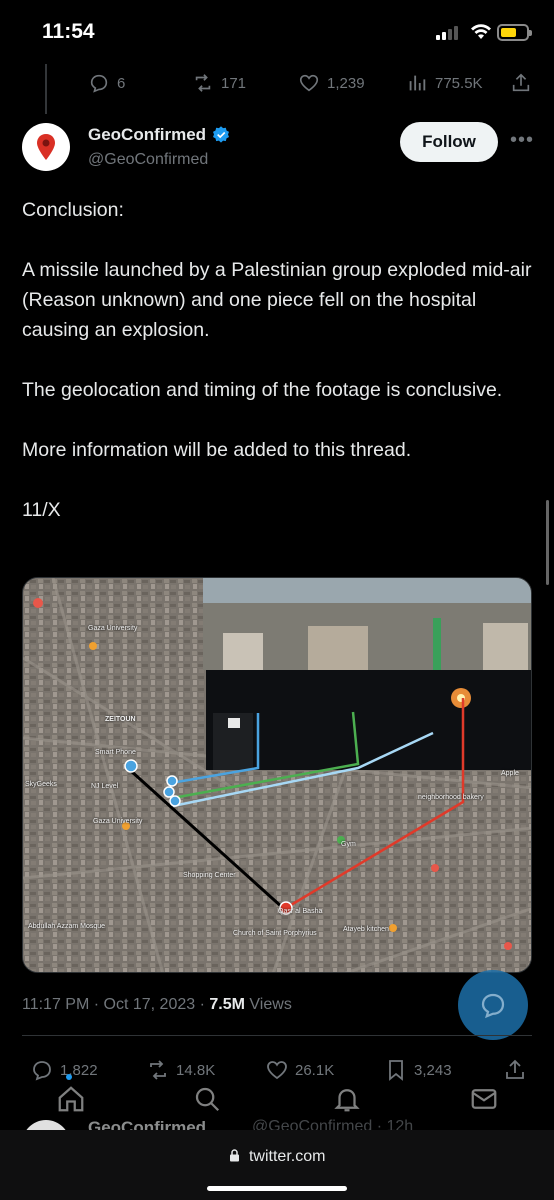 Image resolution: width=554 pixels, height=1200 pixels. I want to click on bell-icon, so click(347, 1099).